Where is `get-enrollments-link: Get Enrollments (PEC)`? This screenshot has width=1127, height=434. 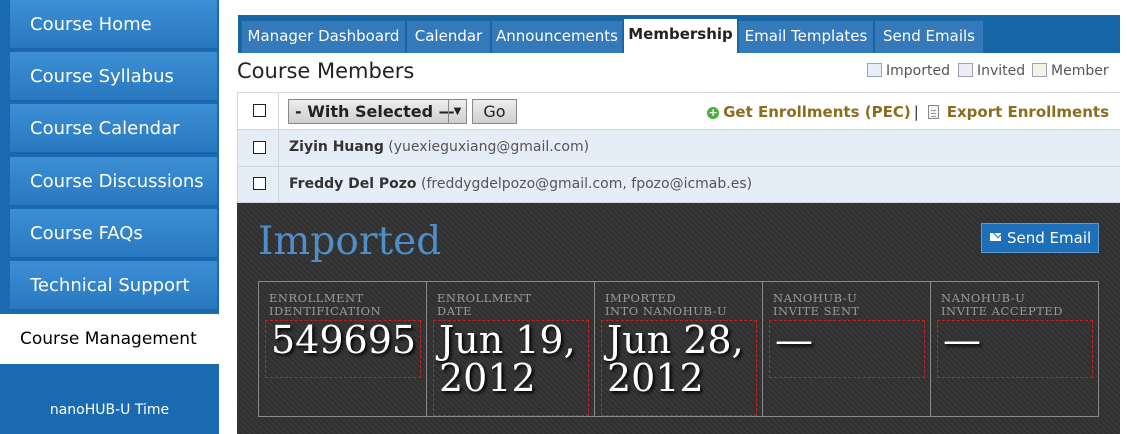
get-enrollments-link: Get Enrollments (PEC) is located at coordinates (817, 112).